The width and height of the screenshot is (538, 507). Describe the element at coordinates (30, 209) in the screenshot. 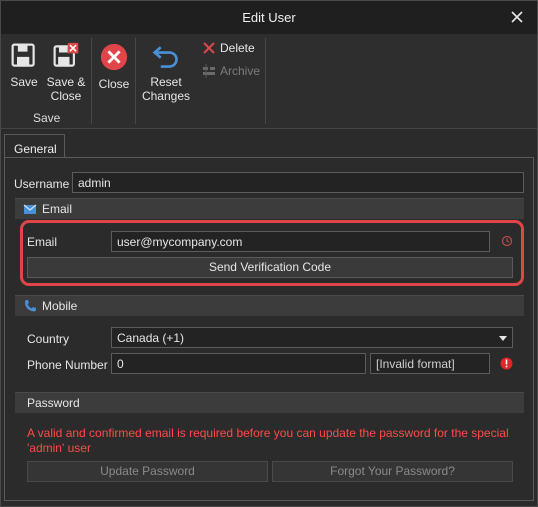

I see `envelope-icon` at that location.